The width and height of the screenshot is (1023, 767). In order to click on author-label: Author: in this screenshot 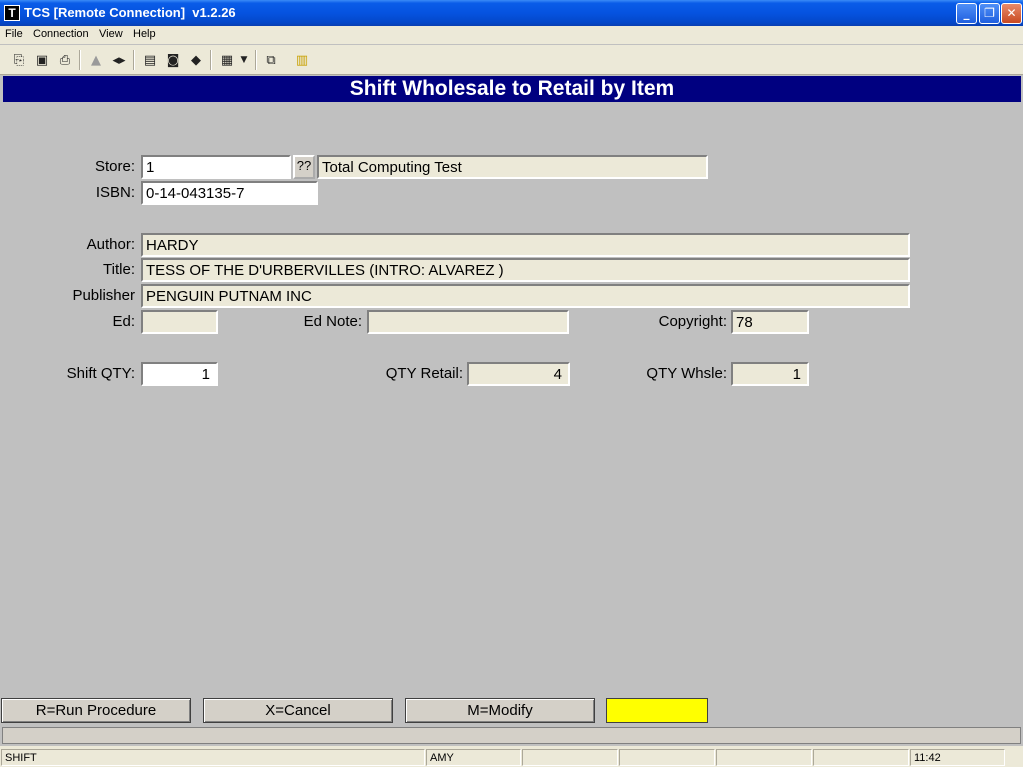, I will do `click(110, 244)`.